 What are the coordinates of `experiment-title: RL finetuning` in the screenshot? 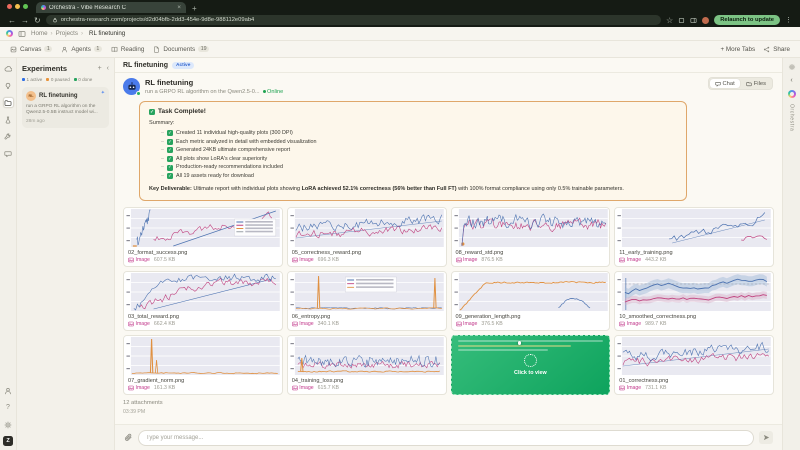 It's located at (58, 96).